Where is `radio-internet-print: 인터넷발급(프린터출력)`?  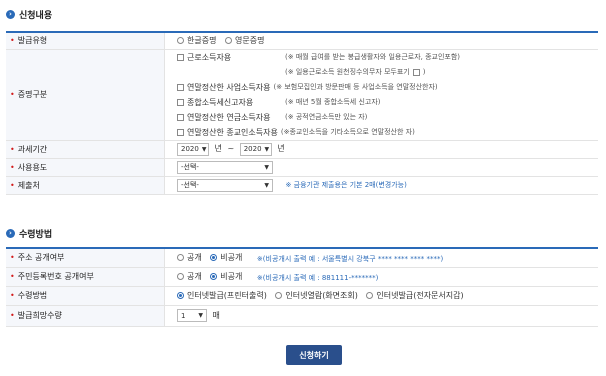 radio-internet-print: 인터넷발급(프린터출력) is located at coordinates (222, 295).